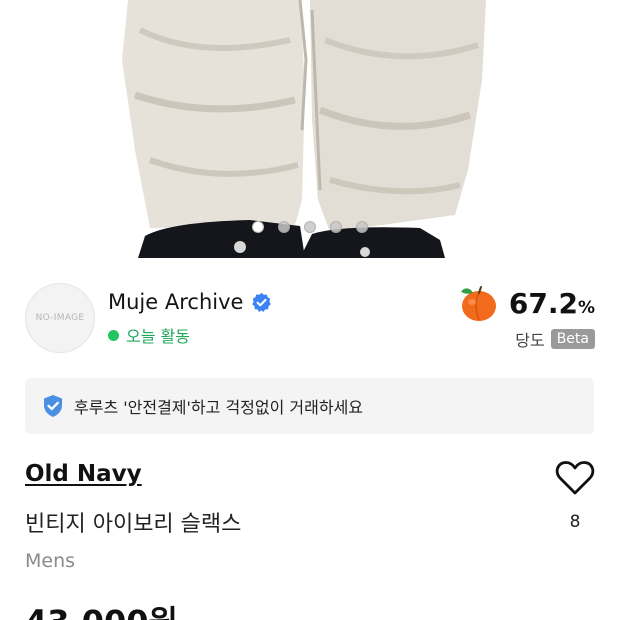 This screenshot has height=620, width=620. What do you see at coordinates (133, 524) in the screenshot?
I see `product-title: 빈티지 아이보리 슬랙스` at bounding box center [133, 524].